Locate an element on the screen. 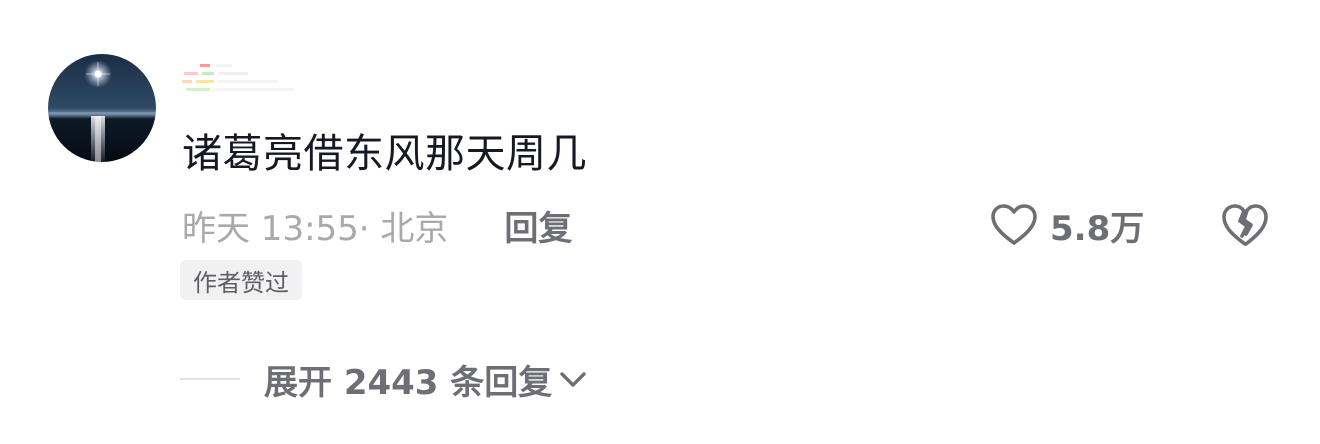 This screenshot has height=444, width=1320. night-sea-moon-avatar-icon is located at coordinates (102, 108).